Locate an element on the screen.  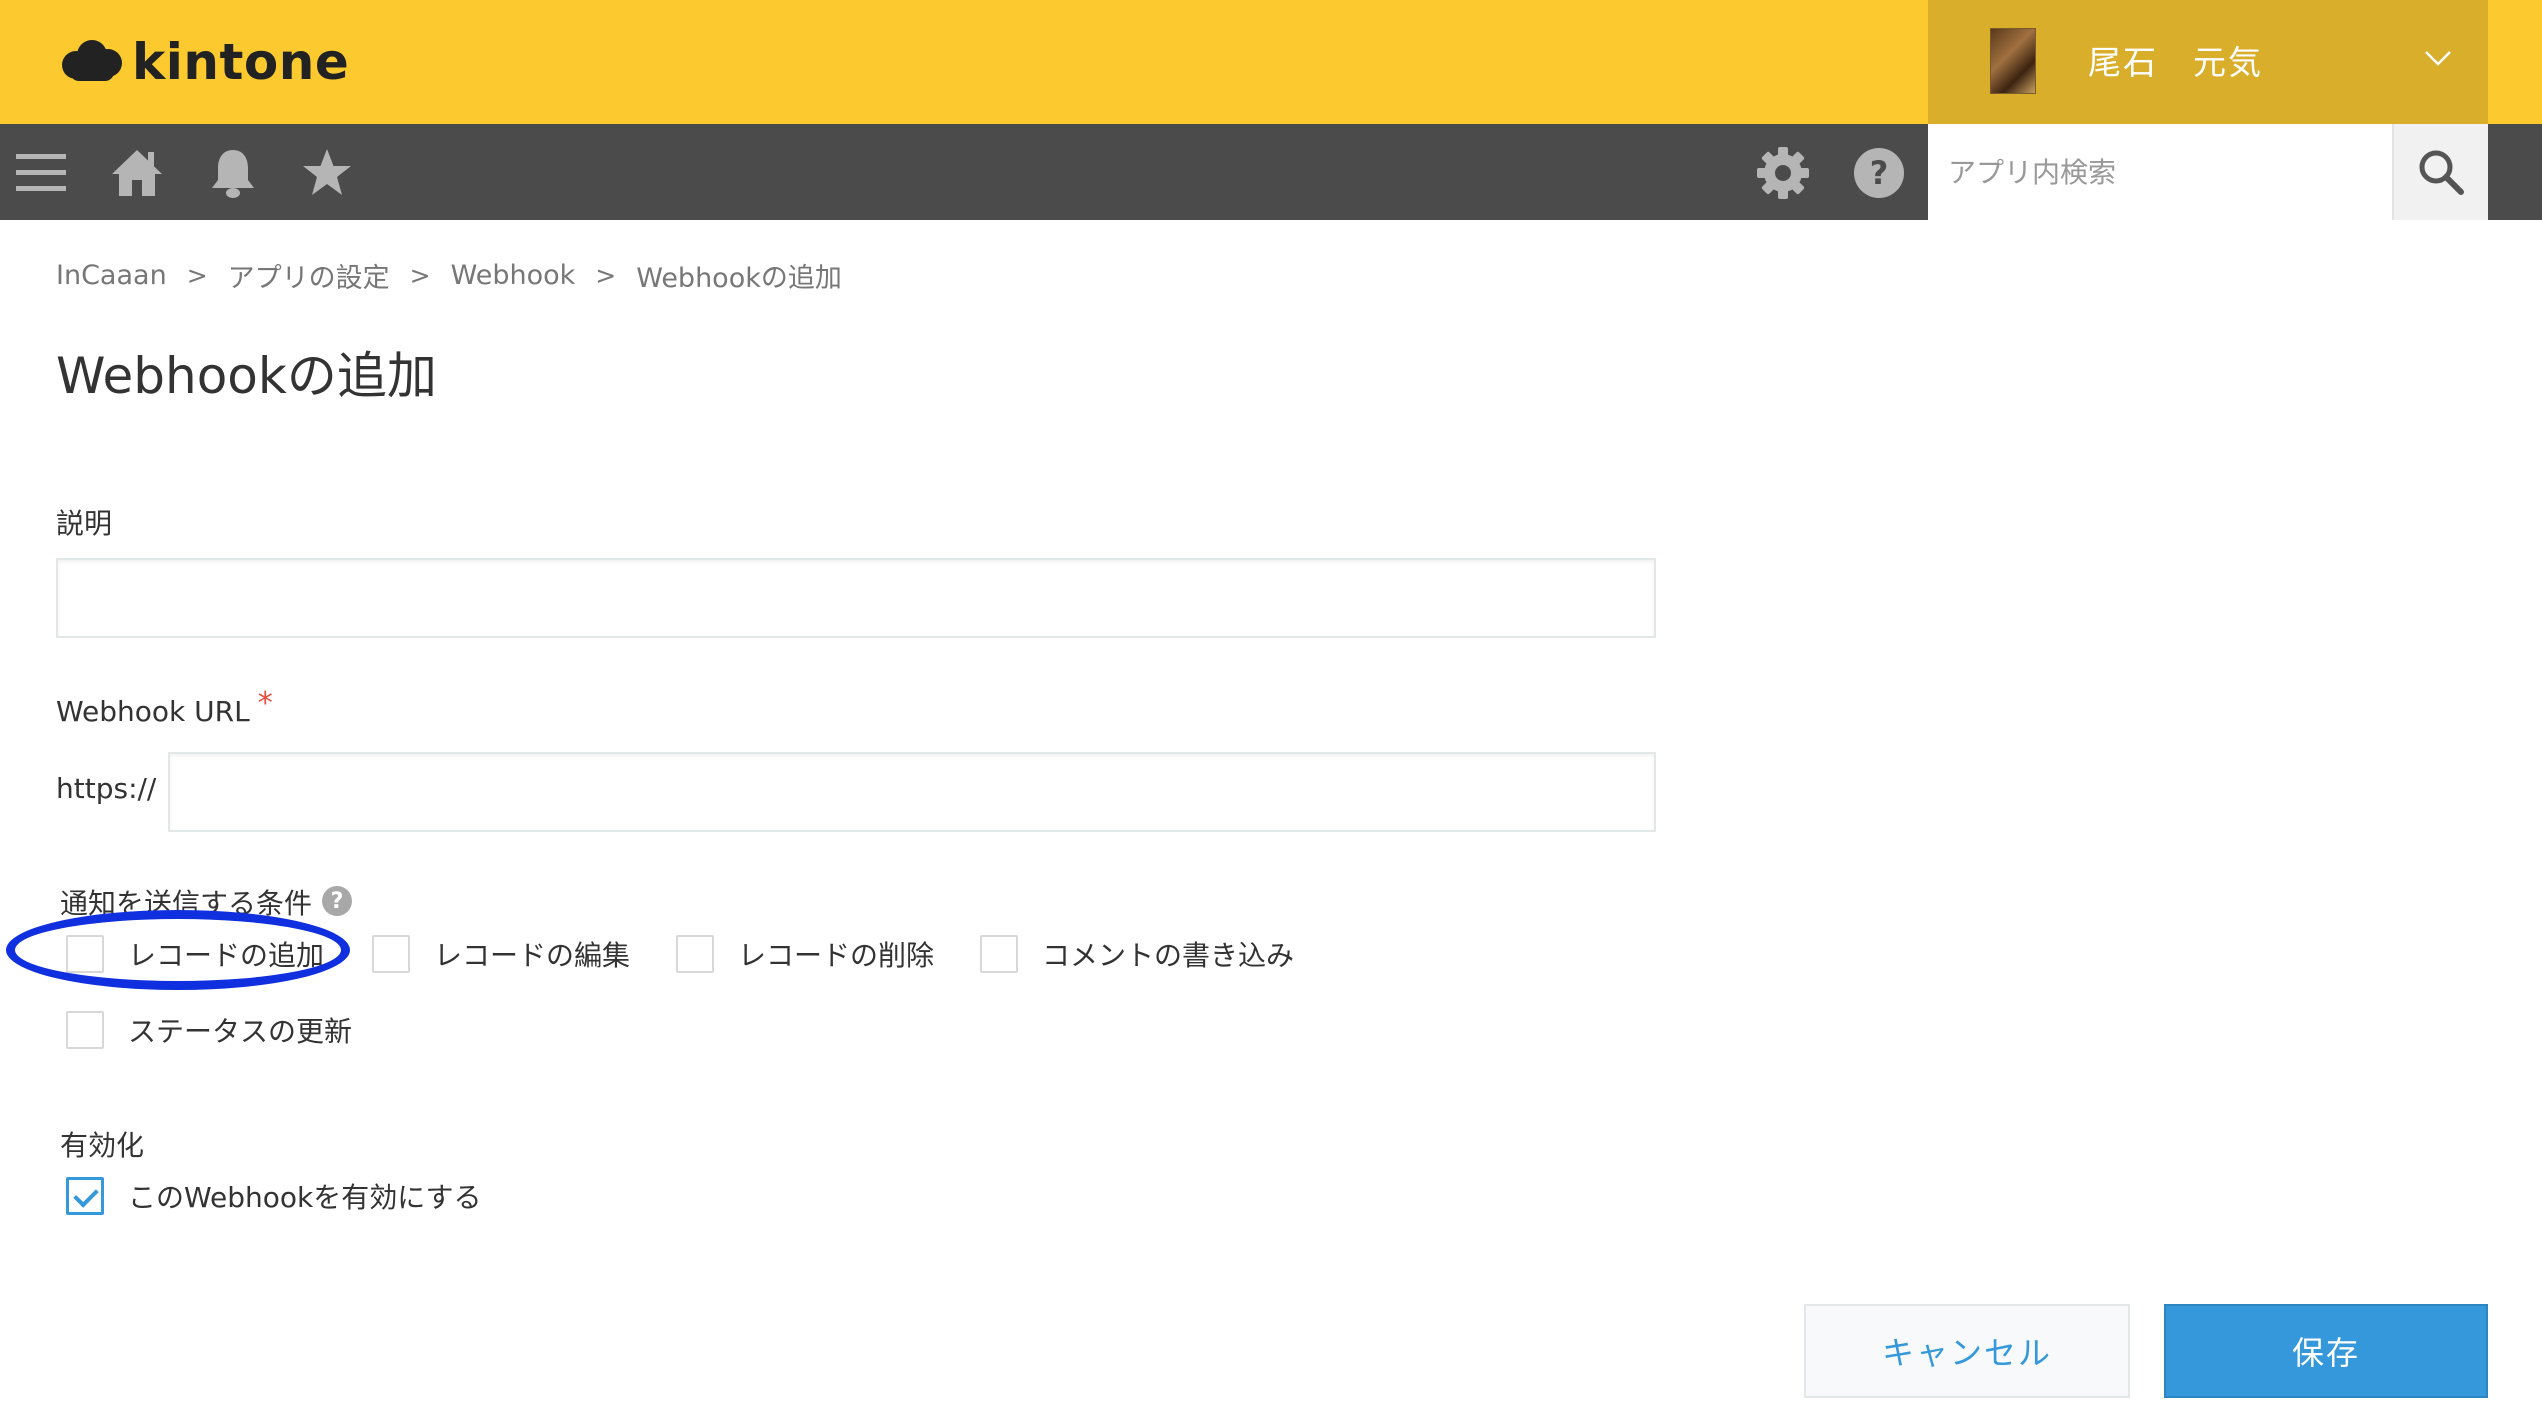
checkbox-label: コメントの書き込み is located at coordinates (1168, 955).